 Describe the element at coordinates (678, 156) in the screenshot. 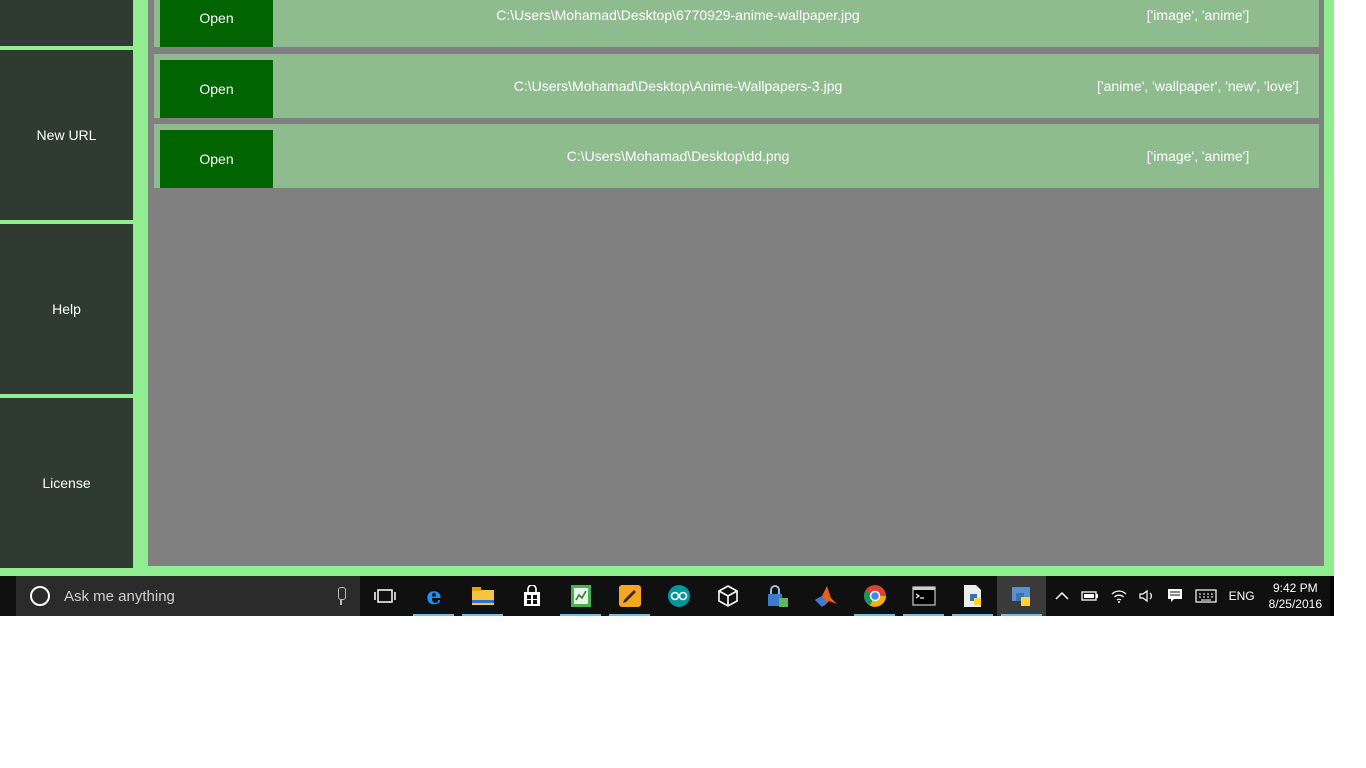

I see `file-path: C:\Users\Mohamad\Desktop\dd.png` at that location.